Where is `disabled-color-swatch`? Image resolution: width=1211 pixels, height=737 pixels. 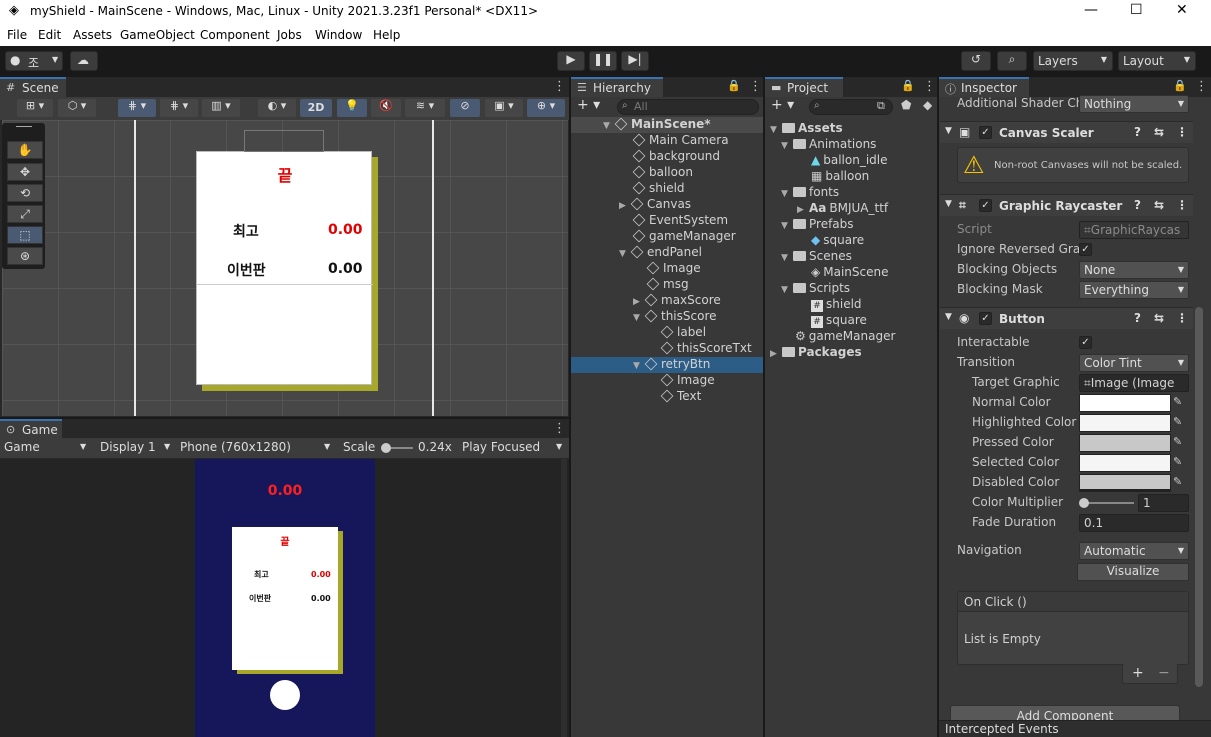
disabled-color-swatch is located at coordinates (1125, 483).